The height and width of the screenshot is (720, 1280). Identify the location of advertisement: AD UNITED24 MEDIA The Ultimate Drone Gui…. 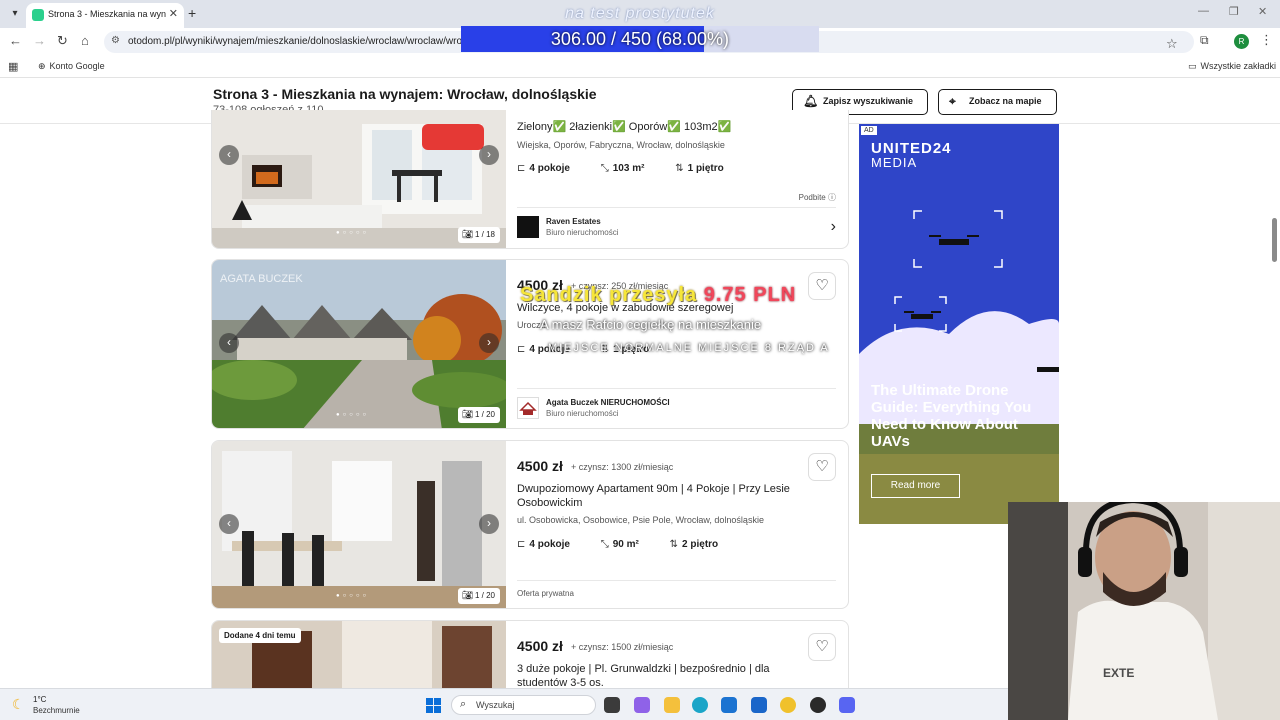
(959, 324).